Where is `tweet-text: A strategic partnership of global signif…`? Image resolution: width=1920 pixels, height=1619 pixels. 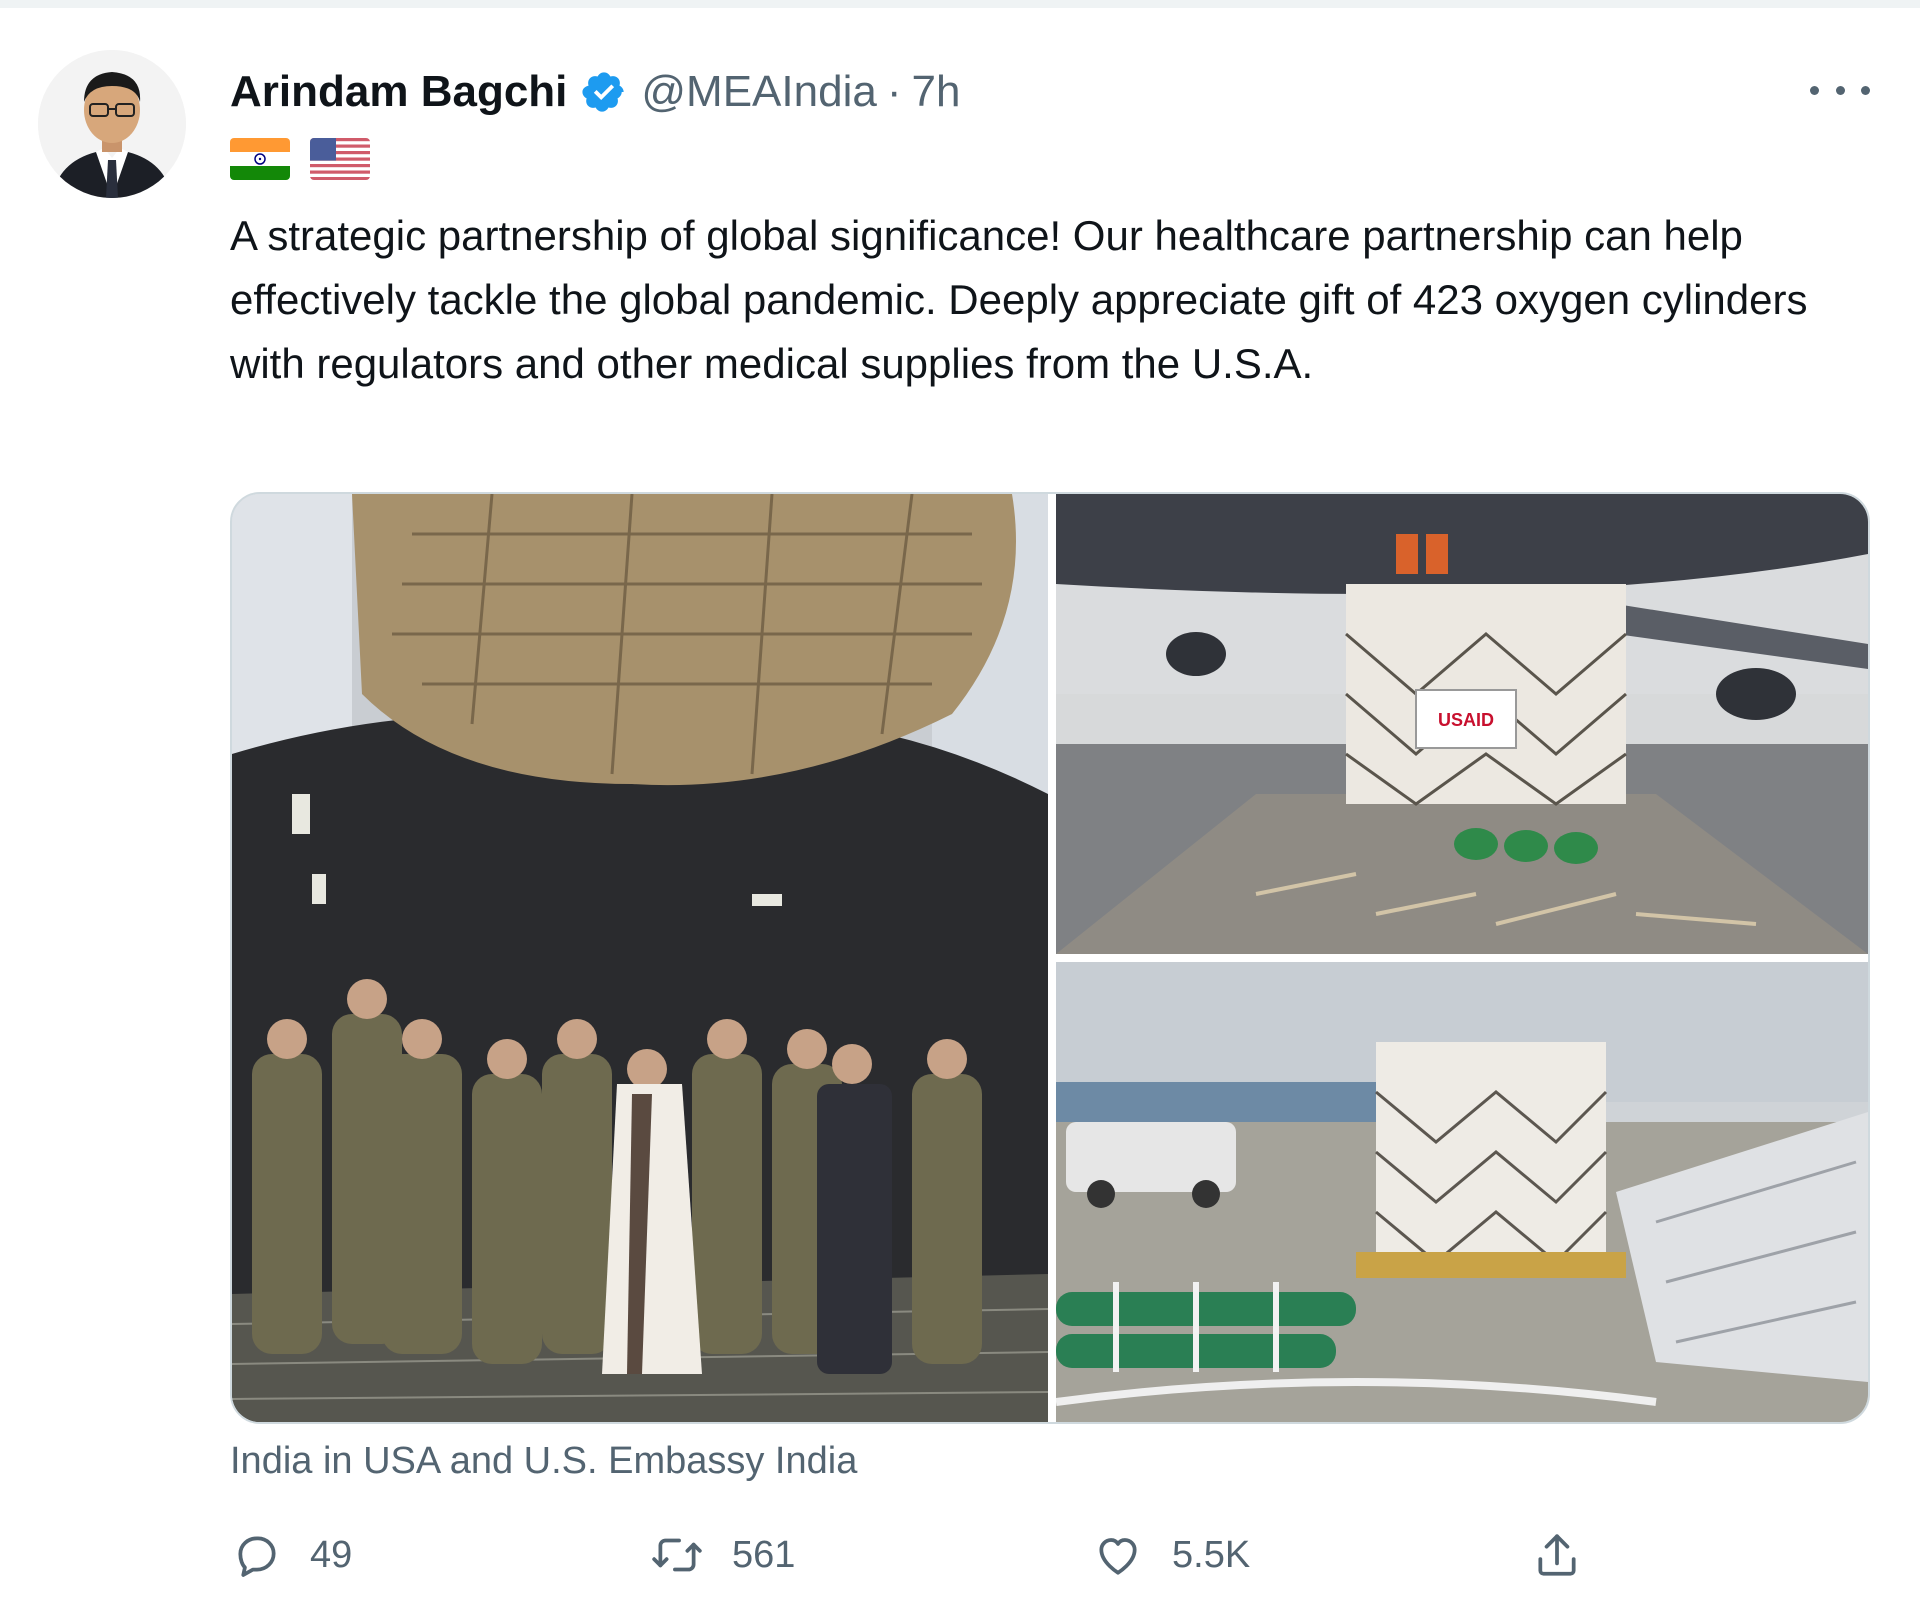 tweet-text: A strategic partnership of global signif… is located at coordinates (1019, 299).